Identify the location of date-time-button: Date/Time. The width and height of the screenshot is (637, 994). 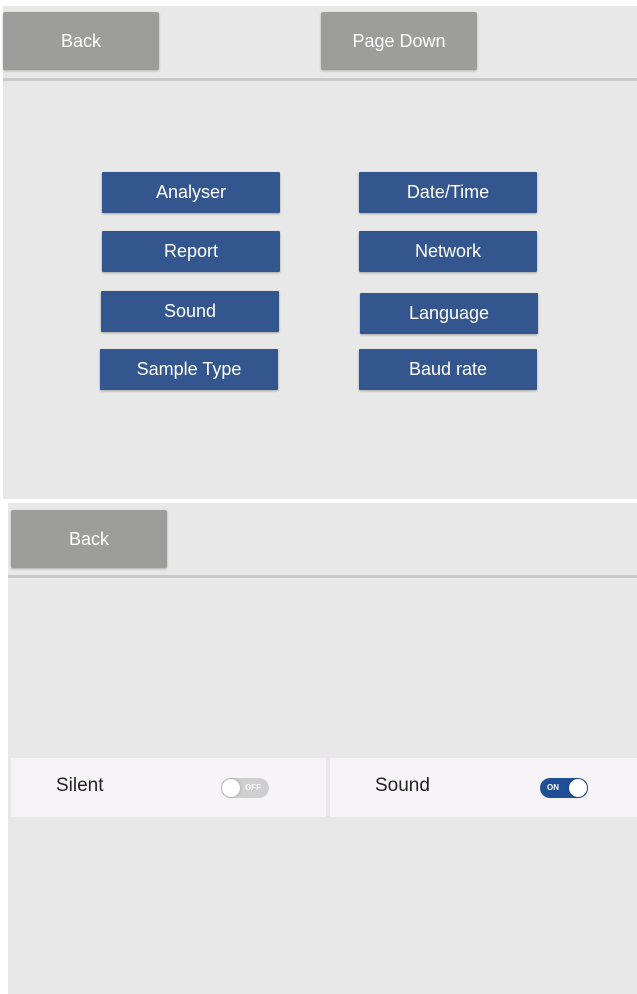
(448, 192).